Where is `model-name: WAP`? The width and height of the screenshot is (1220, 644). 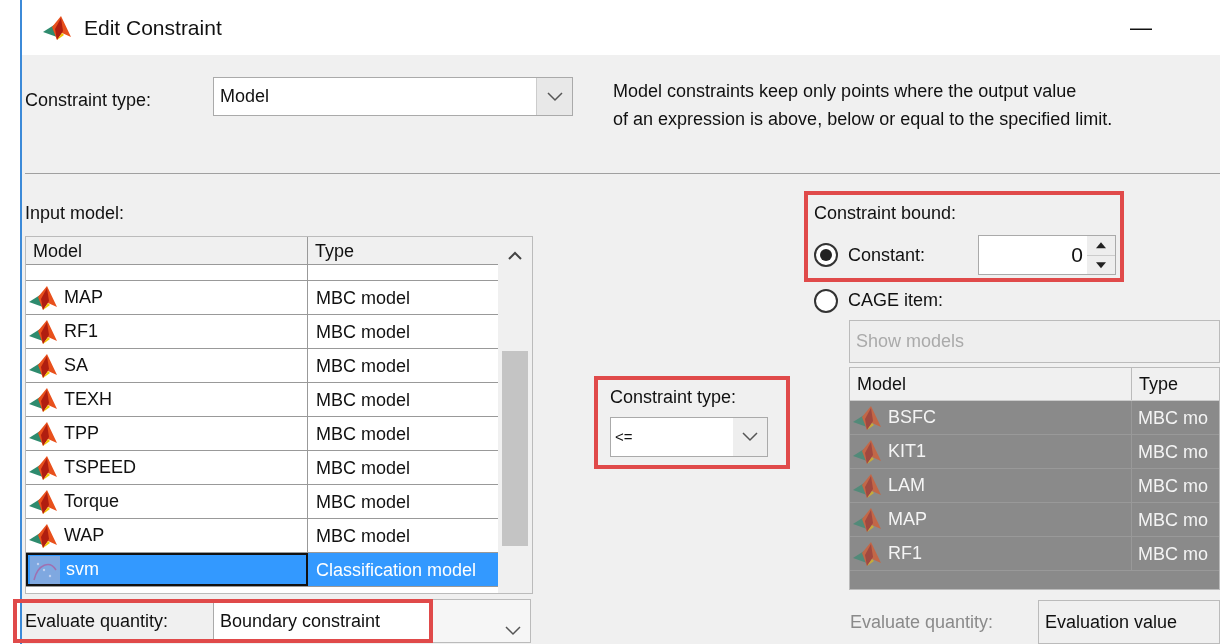
model-name: WAP is located at coordinates (84, 535).